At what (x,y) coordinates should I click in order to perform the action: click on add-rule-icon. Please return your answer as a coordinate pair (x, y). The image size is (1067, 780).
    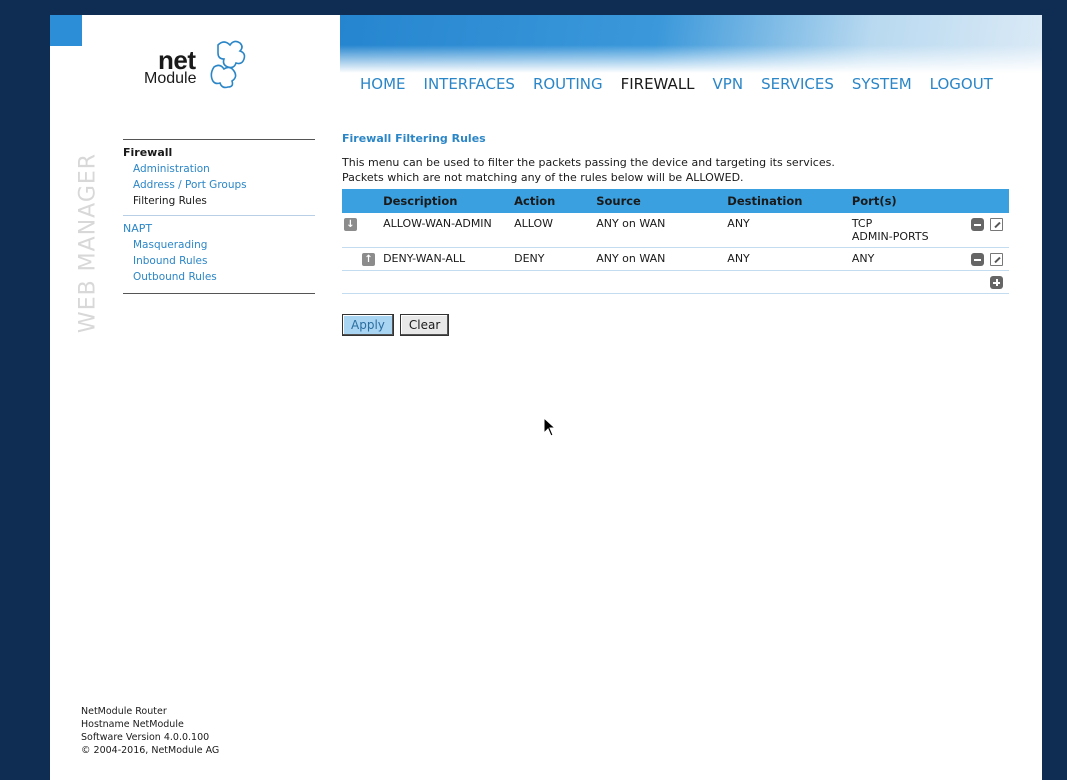
    Looking at the image, I should click on (996, 282).